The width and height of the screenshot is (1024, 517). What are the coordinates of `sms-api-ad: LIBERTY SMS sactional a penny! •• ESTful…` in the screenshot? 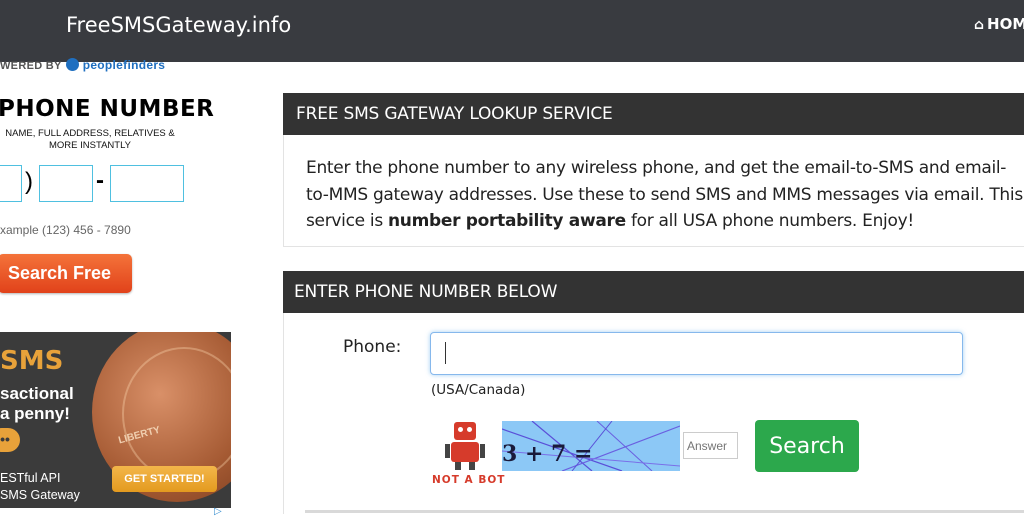 It's located at (115, 420).